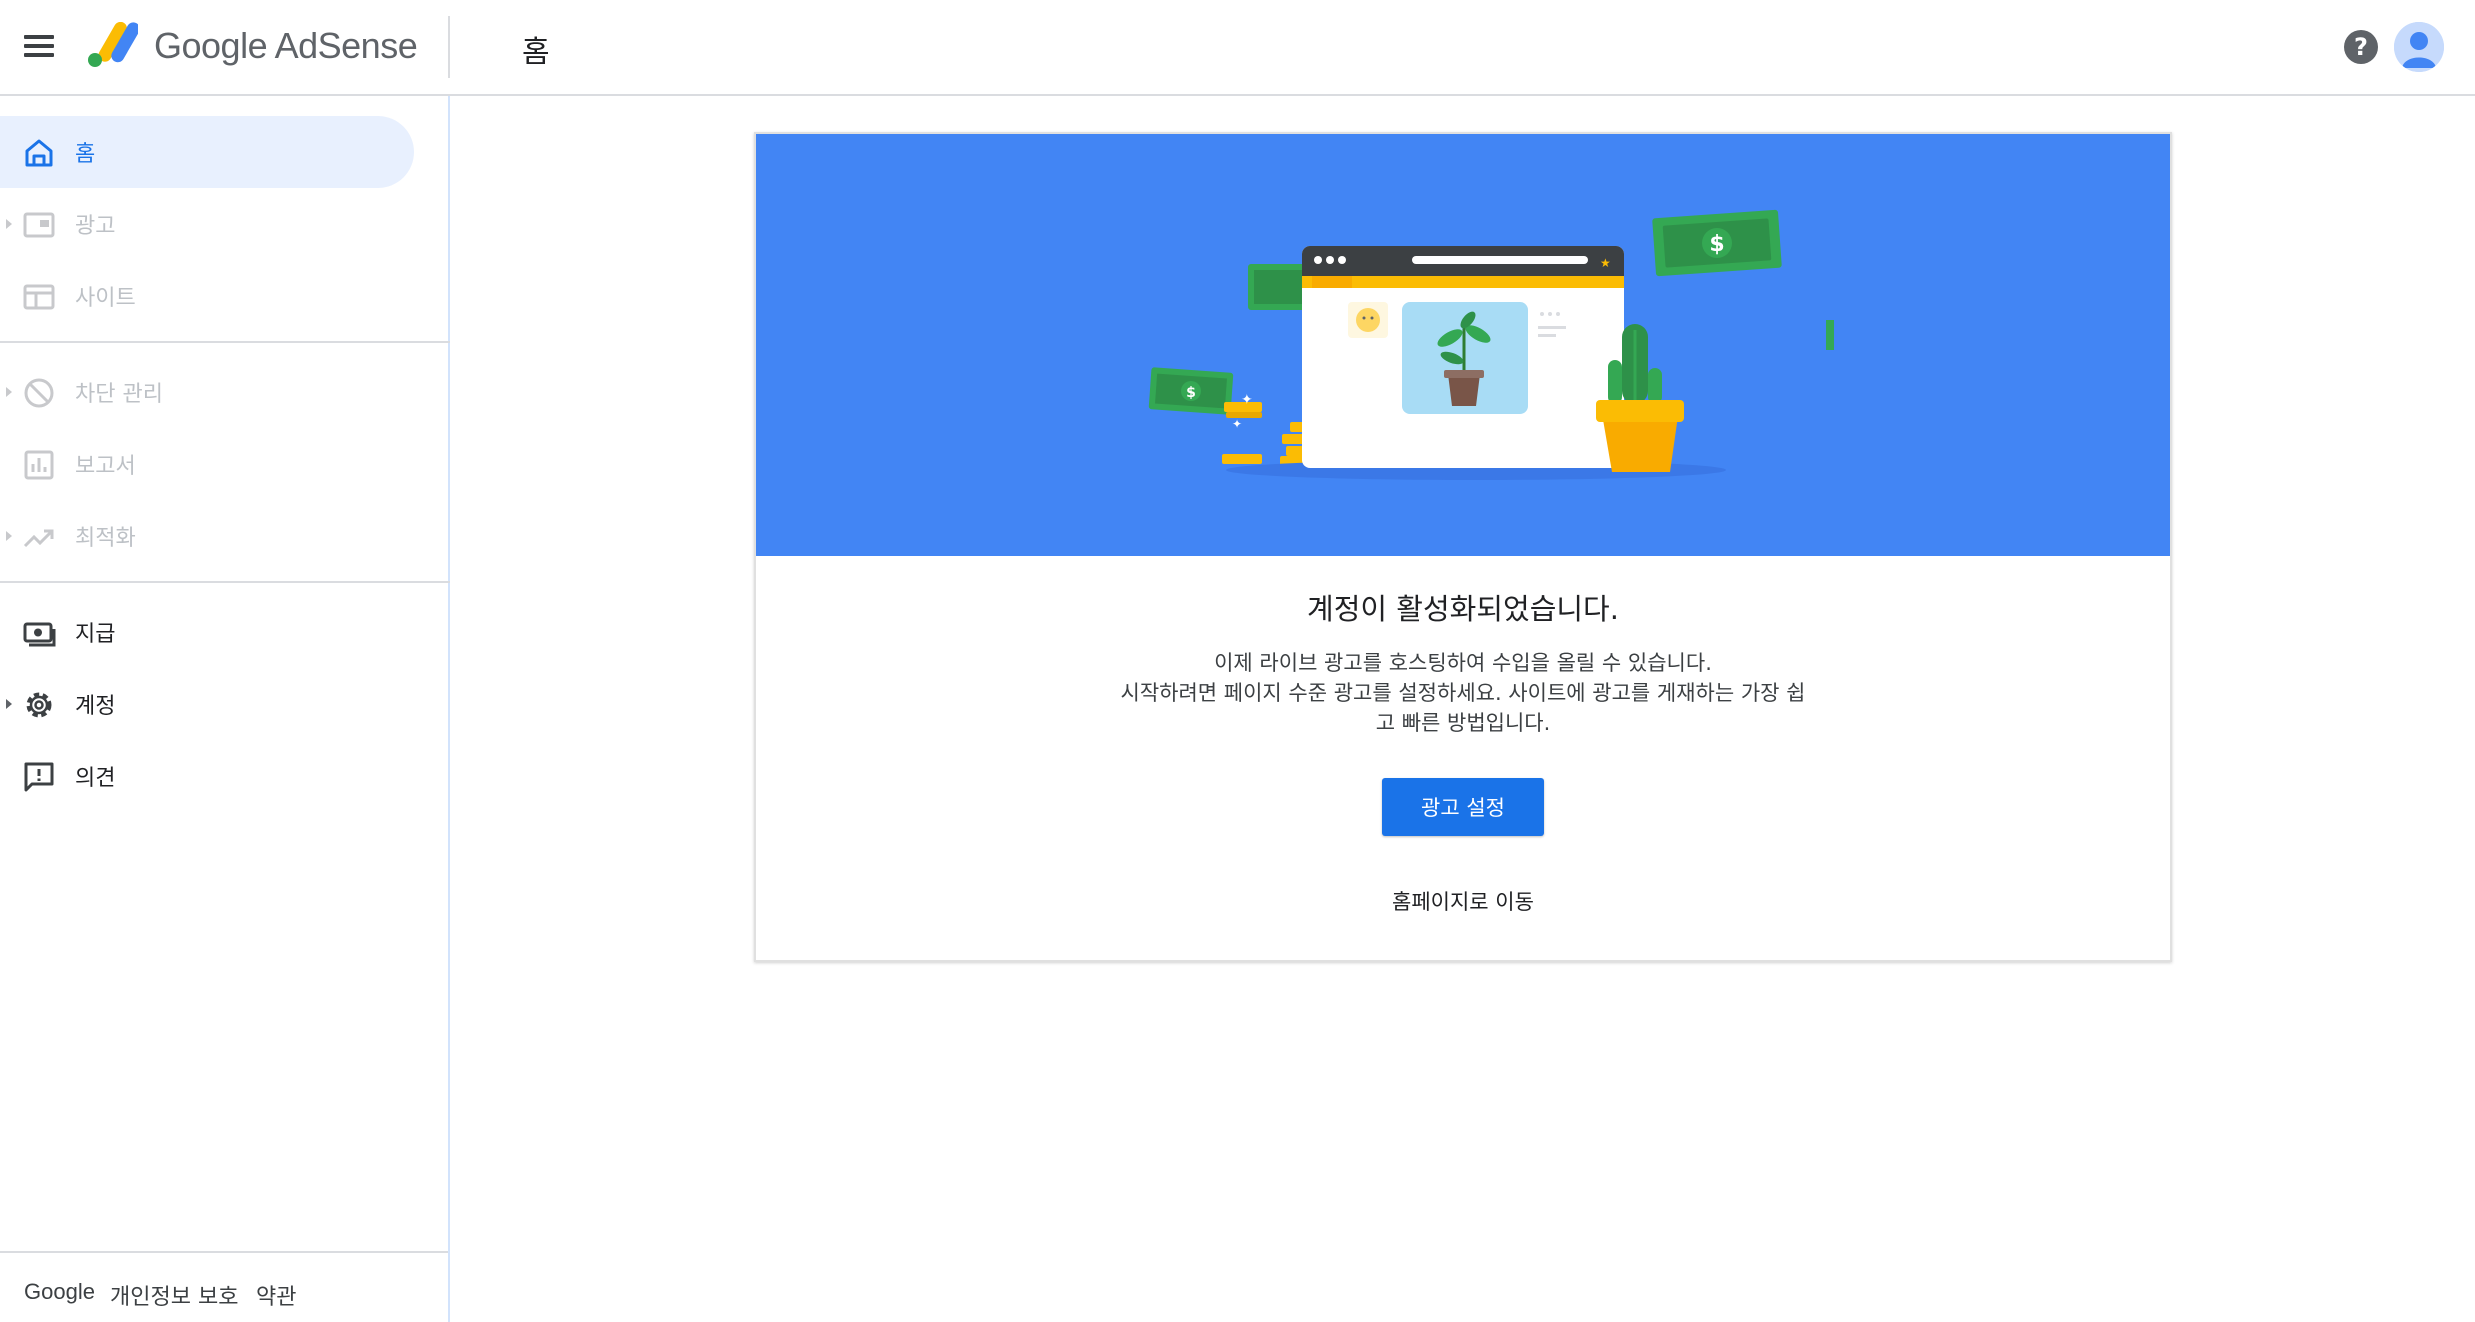 The image size is (2475, 1322). I want to click on sites-icon, so click(39, 297).